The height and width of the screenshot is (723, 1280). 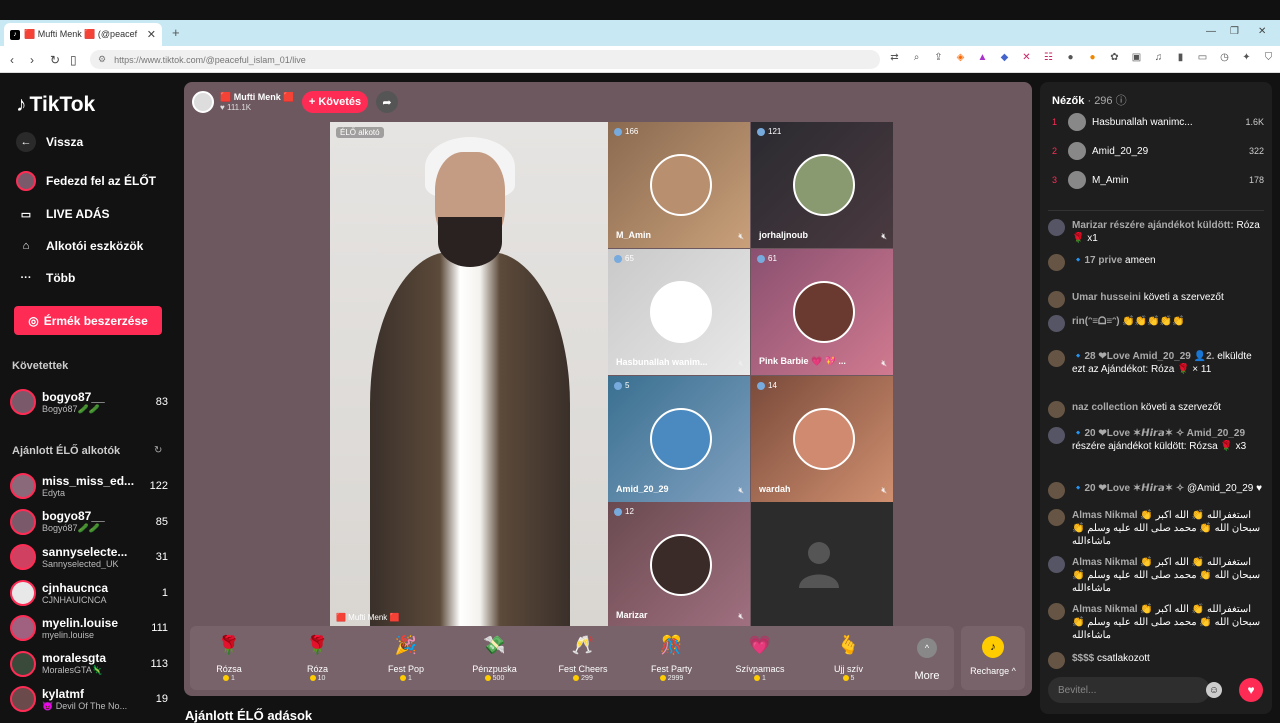 I want to click on chat-message: Umar husseini követi a szervezőt, so click(x=1156, y=299).